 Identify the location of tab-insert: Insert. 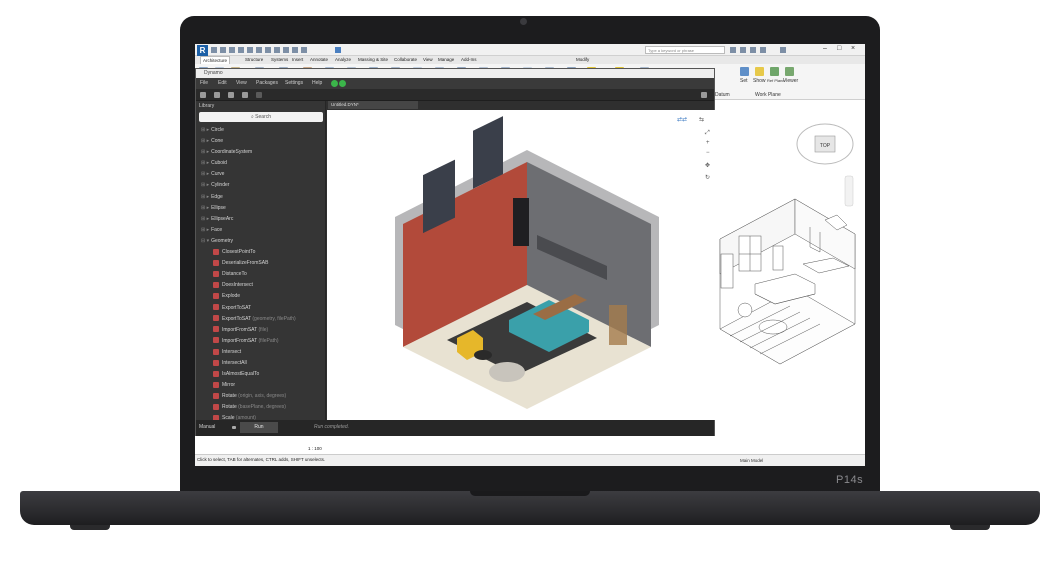
(297, 60).